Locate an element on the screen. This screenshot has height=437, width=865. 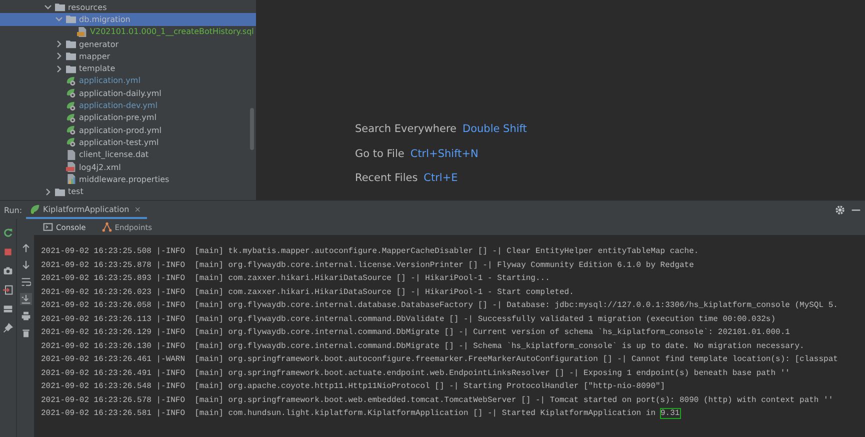
log-line: 2021-09-02 16:23:26.023 |-INFO [main] com.zaxxer.hikari.HikariDataSource [] -| HikariPool-1 - Start completed. is located at coordinates (307, 292).